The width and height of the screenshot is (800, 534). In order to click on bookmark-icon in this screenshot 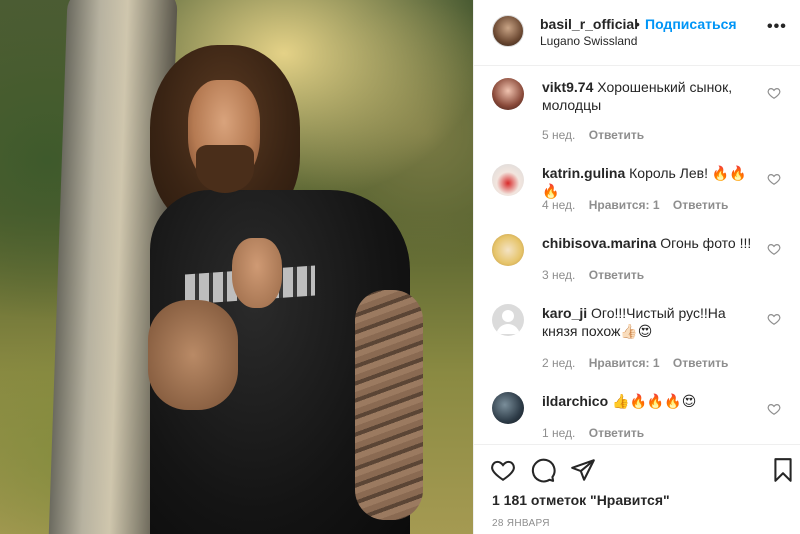, I will do `click(783, 470)`.